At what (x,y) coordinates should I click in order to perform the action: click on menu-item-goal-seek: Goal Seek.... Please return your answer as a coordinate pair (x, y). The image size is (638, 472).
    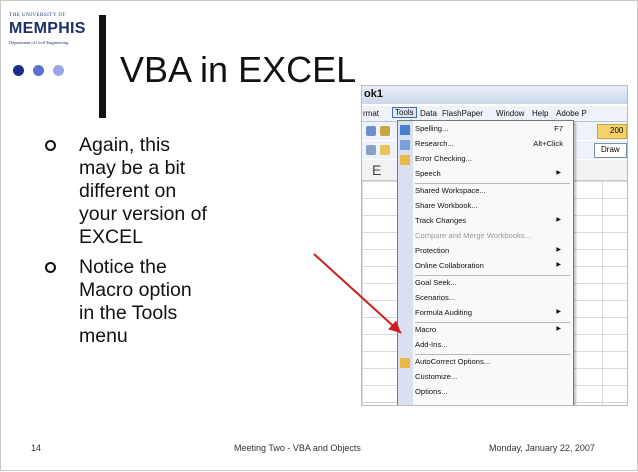
    Looking at the image, I should click on (490, 284).